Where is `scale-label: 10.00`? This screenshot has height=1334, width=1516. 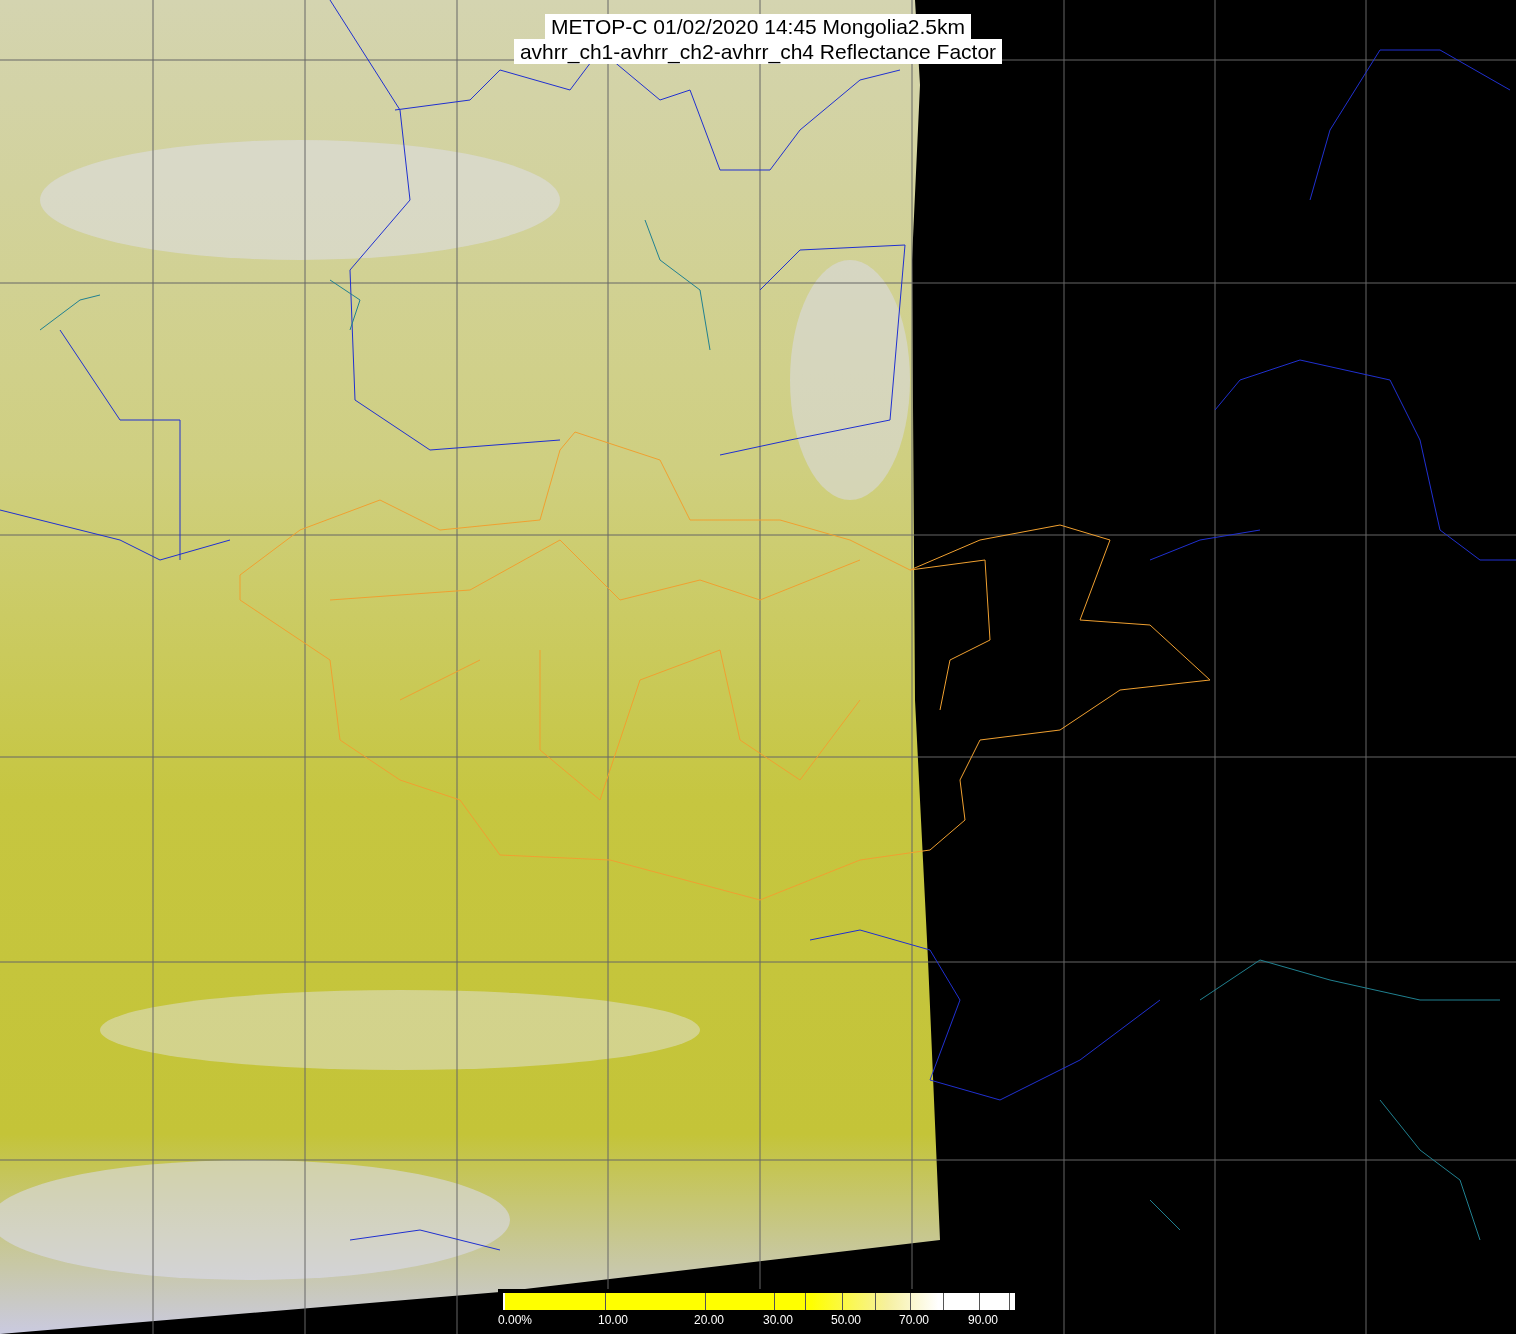 scale-label: 10.00 is located at coordinates (613, 1320).